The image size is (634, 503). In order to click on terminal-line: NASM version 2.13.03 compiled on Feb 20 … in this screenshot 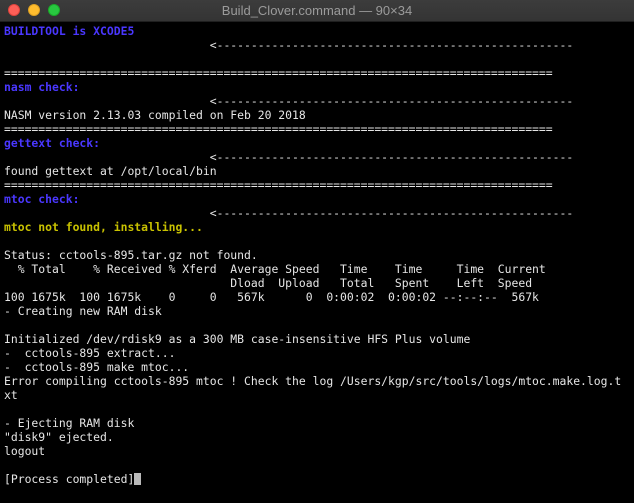, I will do `click(317, 115)`.